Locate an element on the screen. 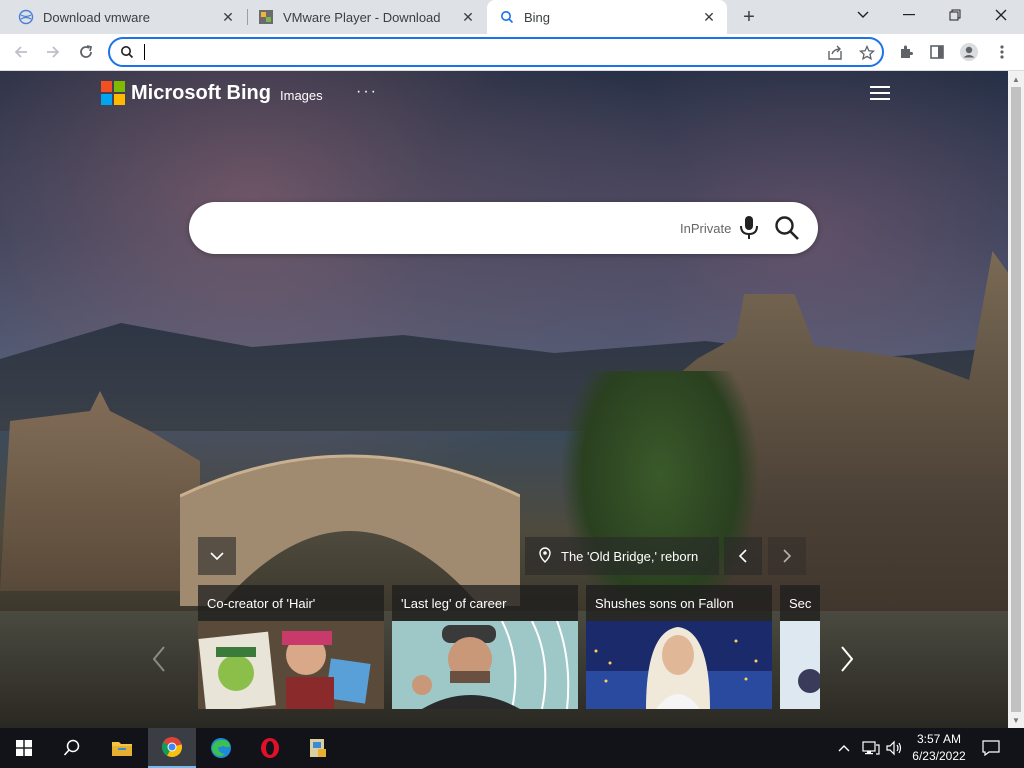 The image size is (1024, 768). address-bar is located at coordinates (496, 52).